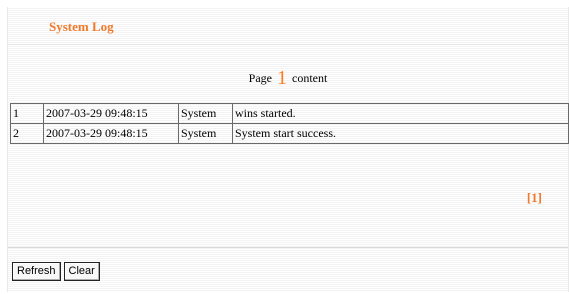 The image size is (569, 294). Describe the element at coordinates (288, 78) in the screenshot. I see `page-indicator: Page 1 content` at that location.